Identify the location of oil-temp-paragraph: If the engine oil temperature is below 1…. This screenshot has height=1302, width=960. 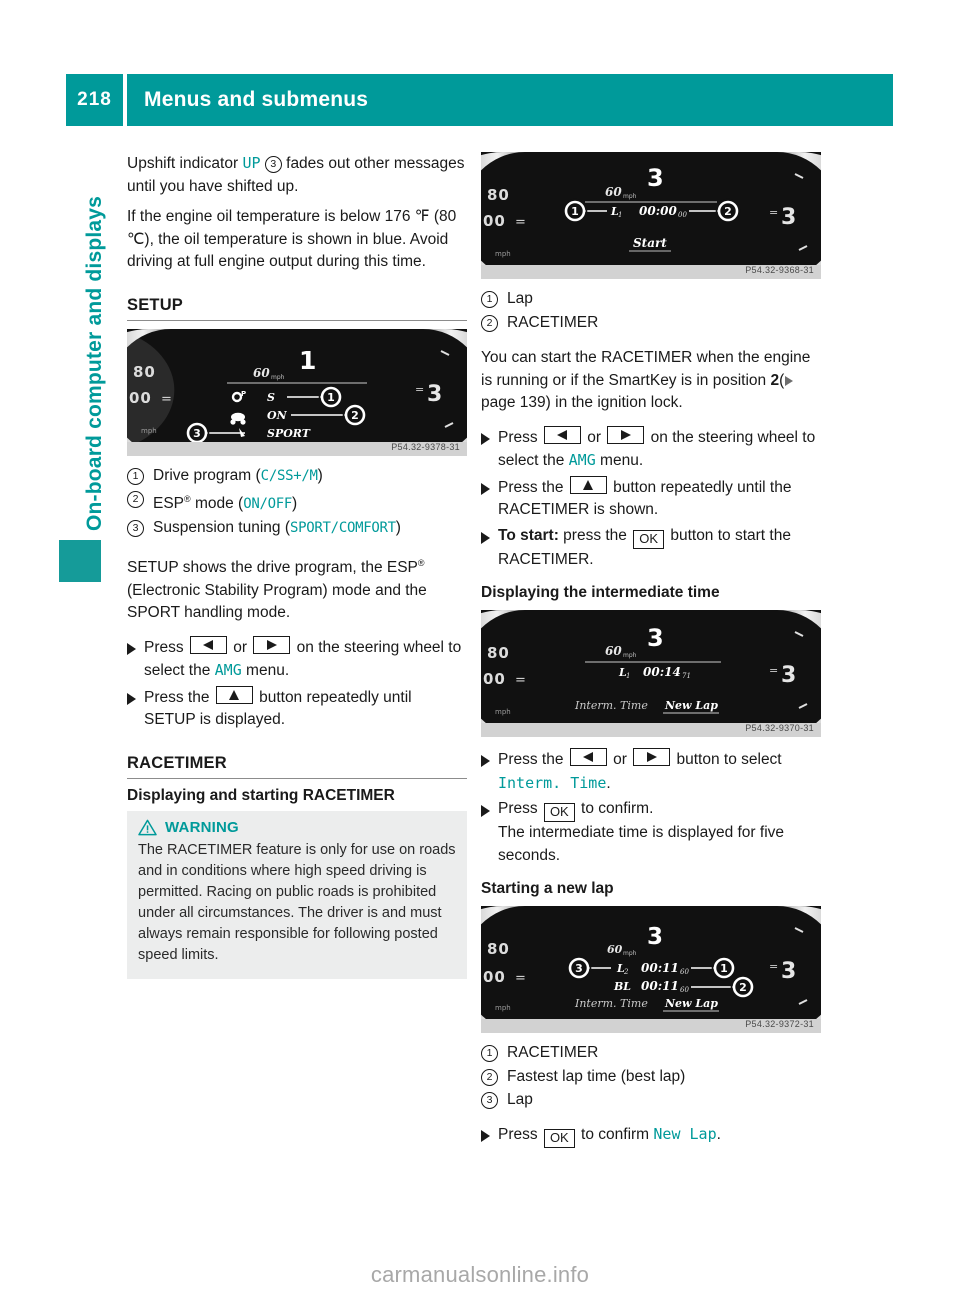
(292, 239).